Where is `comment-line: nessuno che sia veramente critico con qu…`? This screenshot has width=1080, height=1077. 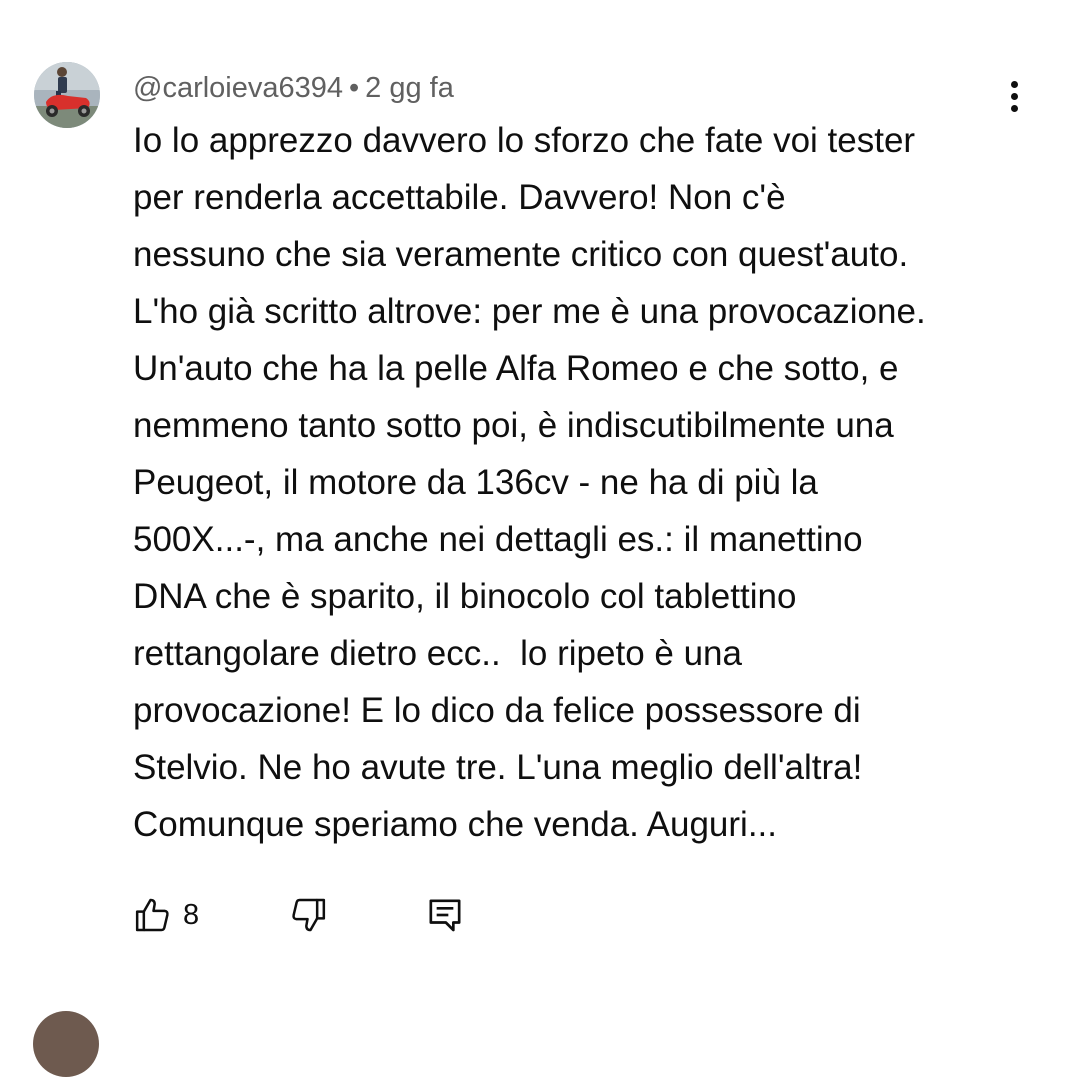 comment-line: nessuno che sia veramente critico con qu… is located at coordinates (521, 254).